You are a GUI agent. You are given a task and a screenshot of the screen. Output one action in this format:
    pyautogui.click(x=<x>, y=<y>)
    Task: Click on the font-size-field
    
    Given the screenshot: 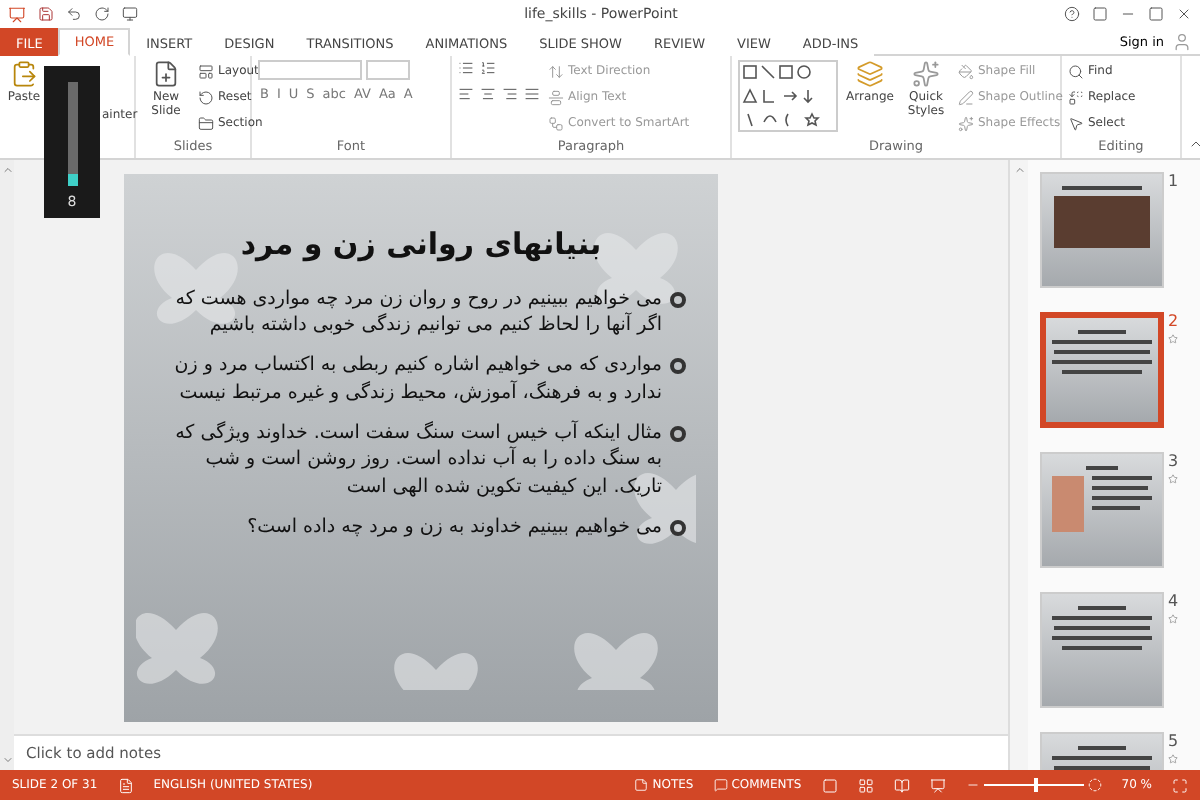 What is the action you would take?
    pyautogui.click(x=388, y=70)
    